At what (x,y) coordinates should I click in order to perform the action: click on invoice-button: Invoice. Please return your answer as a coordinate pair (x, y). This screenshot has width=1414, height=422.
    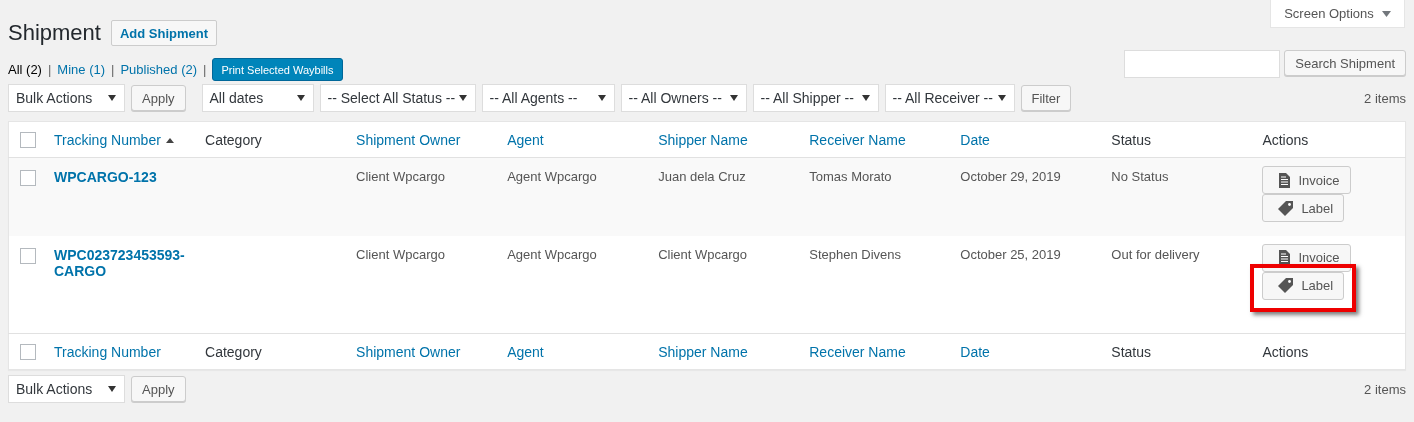
    Looking at the image, I should click on (1306, 180).